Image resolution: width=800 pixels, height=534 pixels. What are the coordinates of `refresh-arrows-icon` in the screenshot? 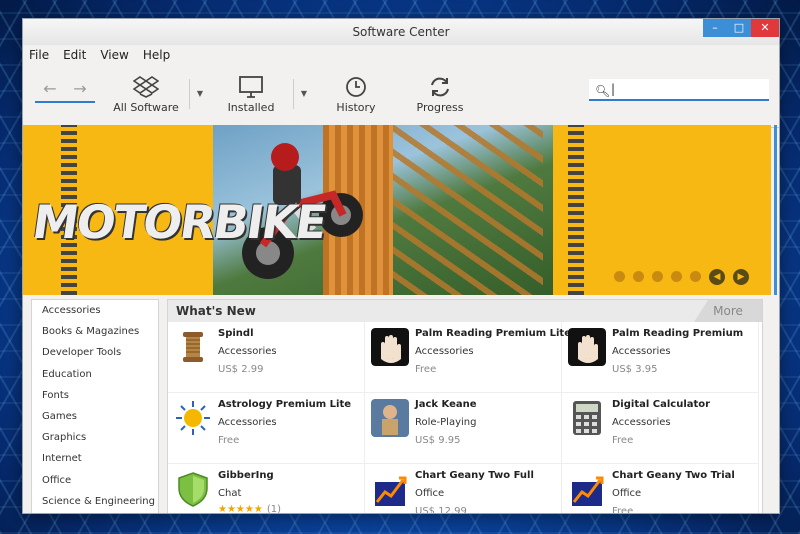 It's located at (440, 87).